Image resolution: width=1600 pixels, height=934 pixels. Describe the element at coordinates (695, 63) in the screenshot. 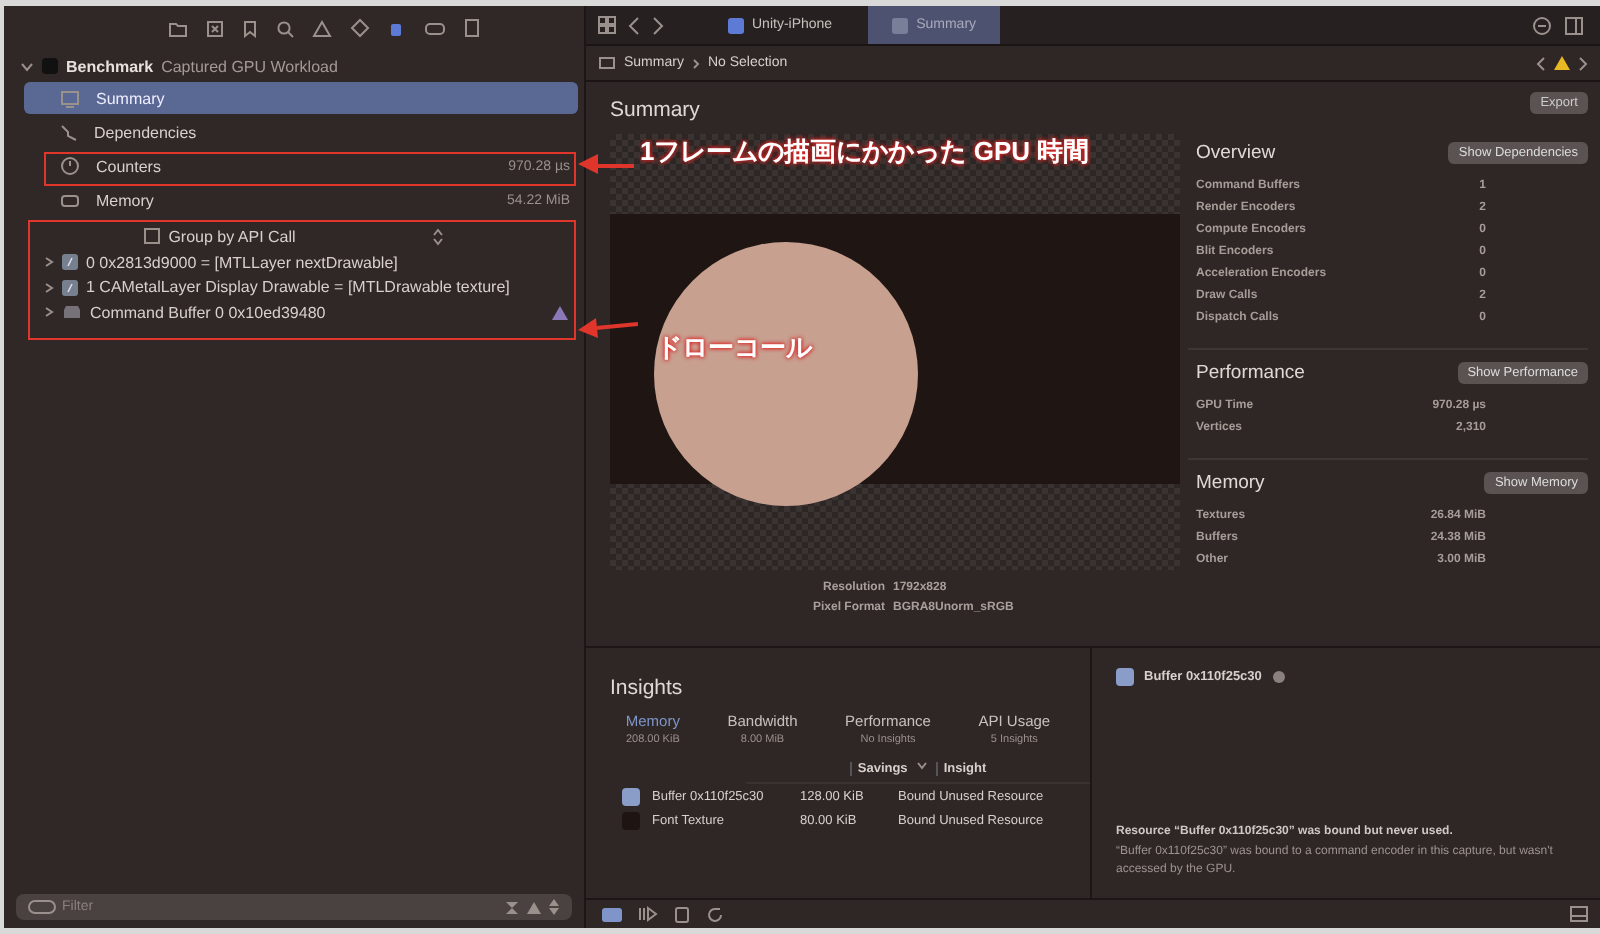

I see `chevron-right-icon` at that location.